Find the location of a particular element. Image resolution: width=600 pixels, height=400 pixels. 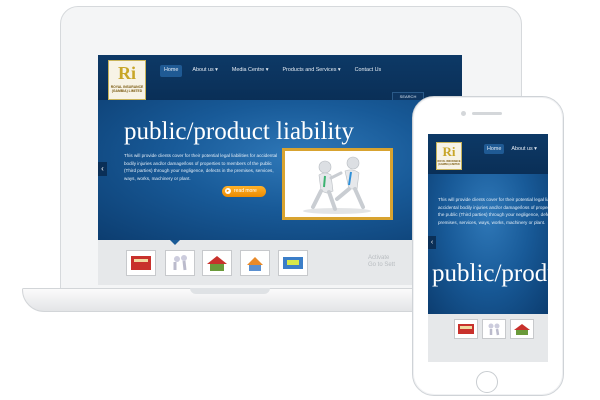

nav-home: Home is located at coordinates (171, 71).